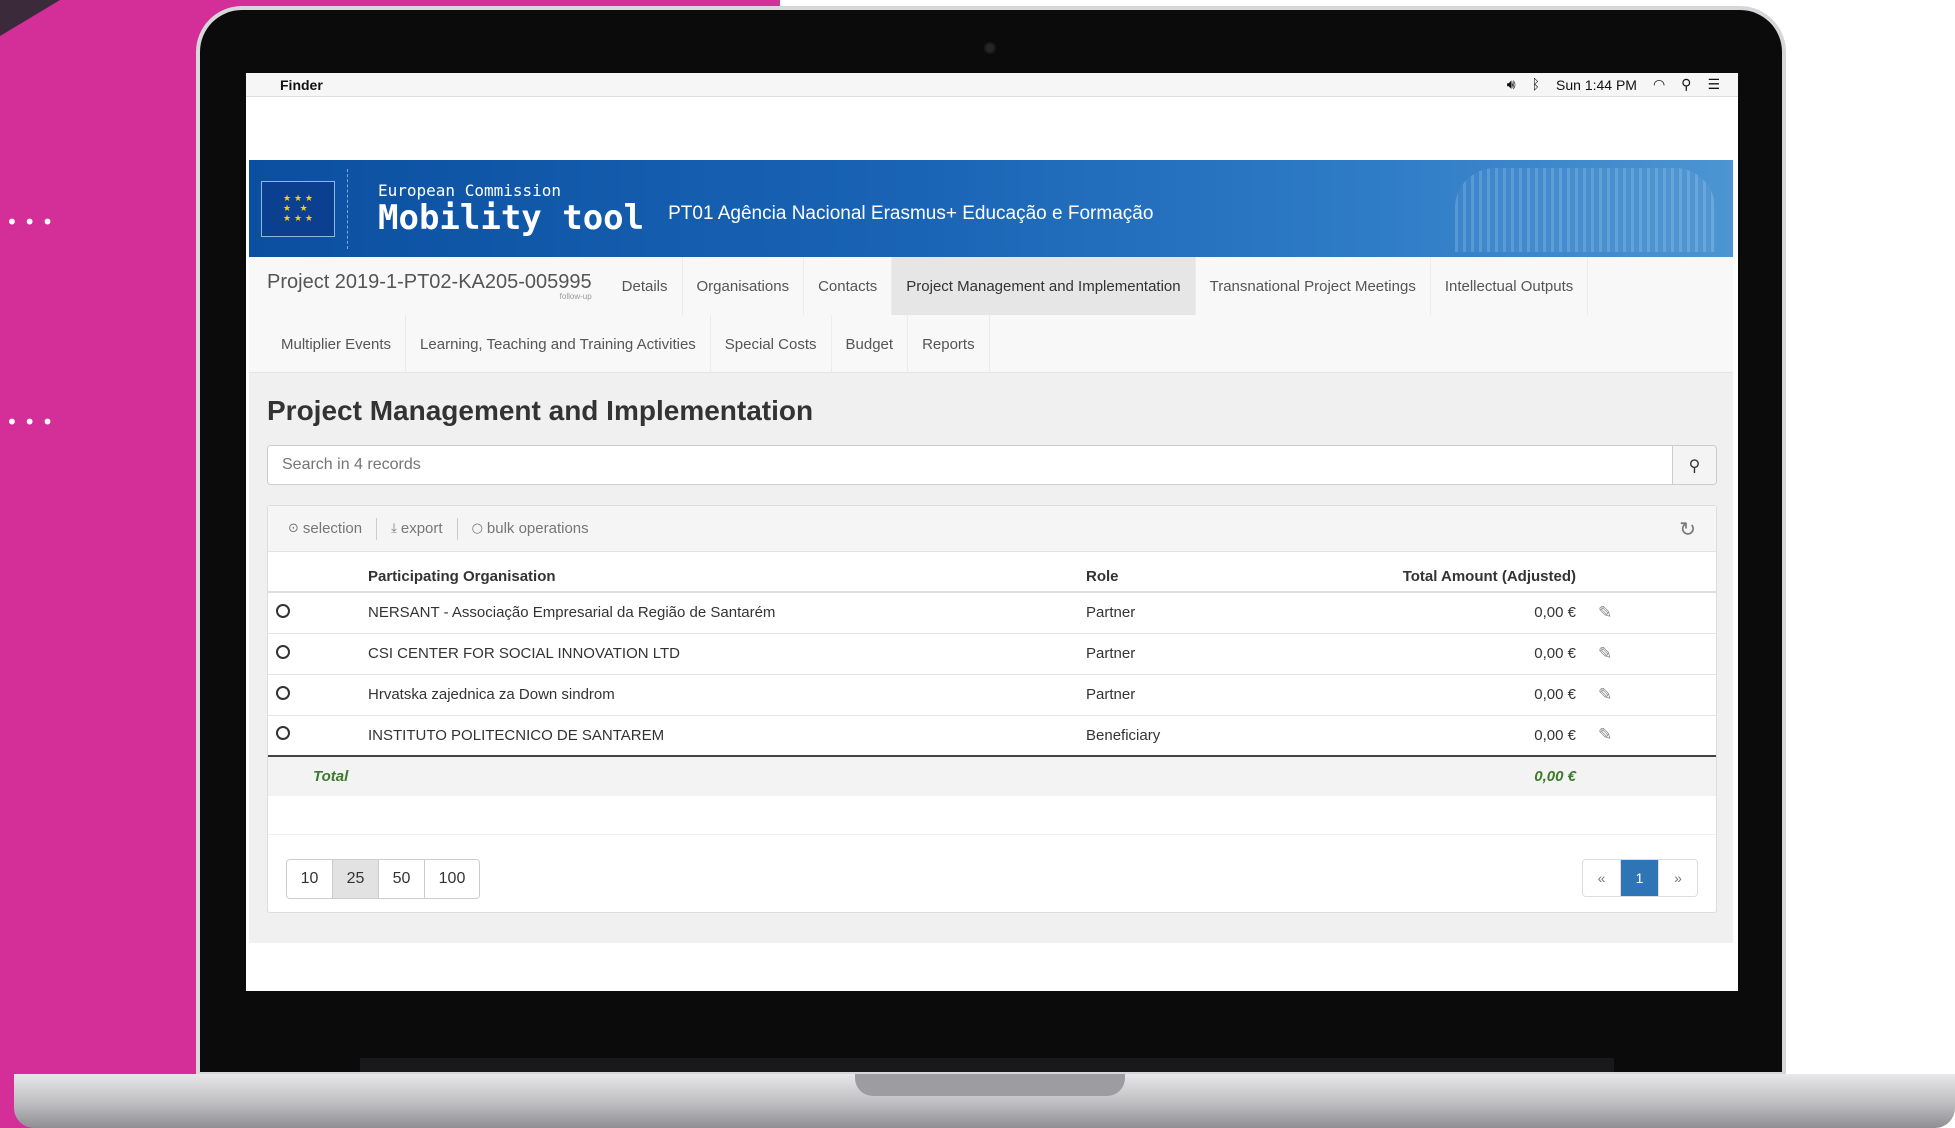  Describe the element at coordinates (402, 879) in the screenshot. I see `page-size-50: 50` at that location.